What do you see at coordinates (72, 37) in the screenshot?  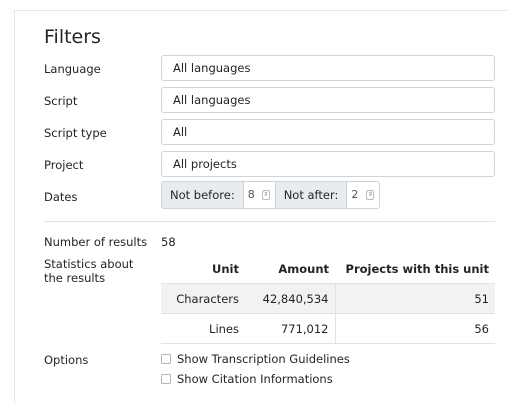 I see `filters-title: Filters` at bounding box center [72, 37].